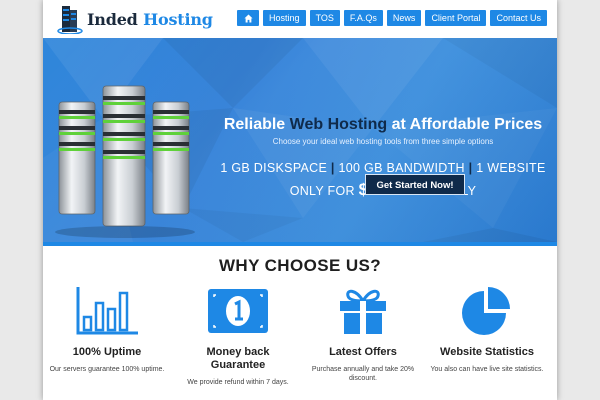  Describe the element at coordinates (300, 244) in the screenshot. I see `hero-bottom-bar` at that location.